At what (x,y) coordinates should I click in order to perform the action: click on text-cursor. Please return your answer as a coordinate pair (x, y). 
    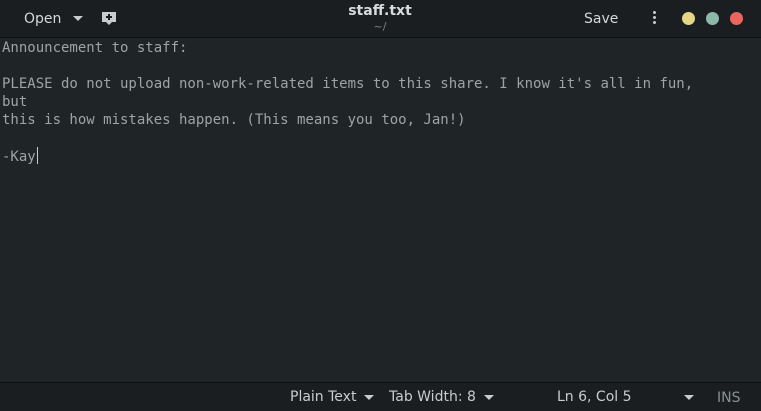
    Looking at the image, I should click on (37, 155).